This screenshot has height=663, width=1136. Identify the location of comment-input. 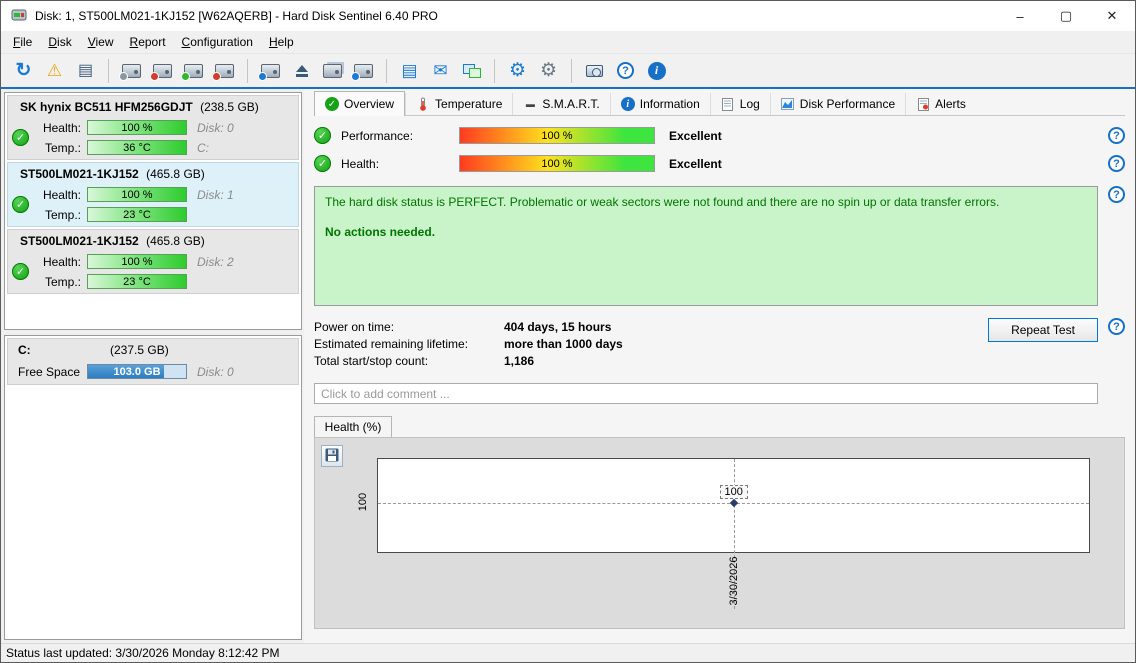
(706, 393).